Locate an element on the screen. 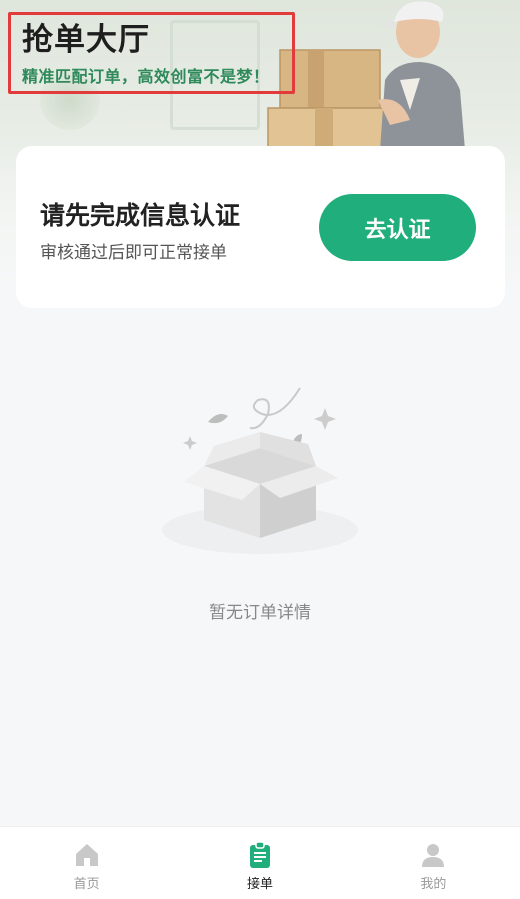 The image size is (520, 899). tab-home: 首页 is located at coordinates (86, 863).